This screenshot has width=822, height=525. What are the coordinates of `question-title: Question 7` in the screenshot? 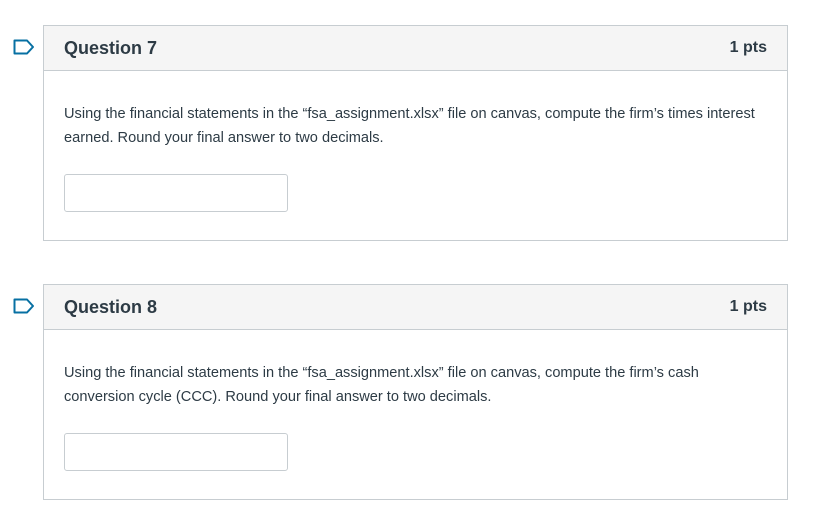 It's located at (111, 47).